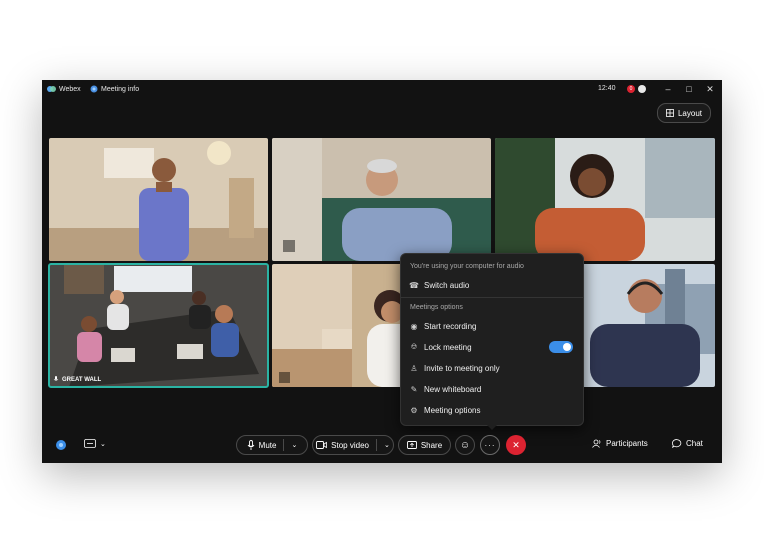 The width and height of the screenshot is (764, 543). What do you see at coordinates (267, 445) in the screenshot?
I see `mute-label: Mute` at bounding box center [267, 445].